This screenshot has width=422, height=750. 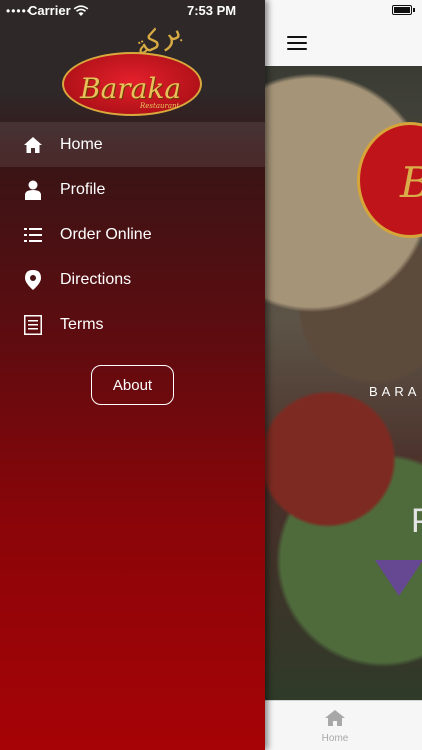 I want to click on battery-icon, so click(x=402, y=10).